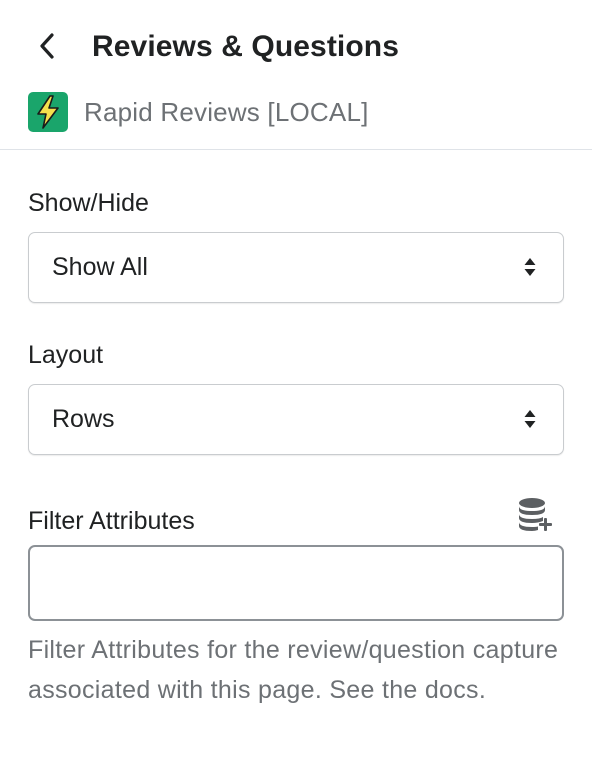 The image size is (592, 778). What do you see at coordinates (296, 583) in the screenshot?
I see `filter-attributes-input` at bounding box center [296, 583].